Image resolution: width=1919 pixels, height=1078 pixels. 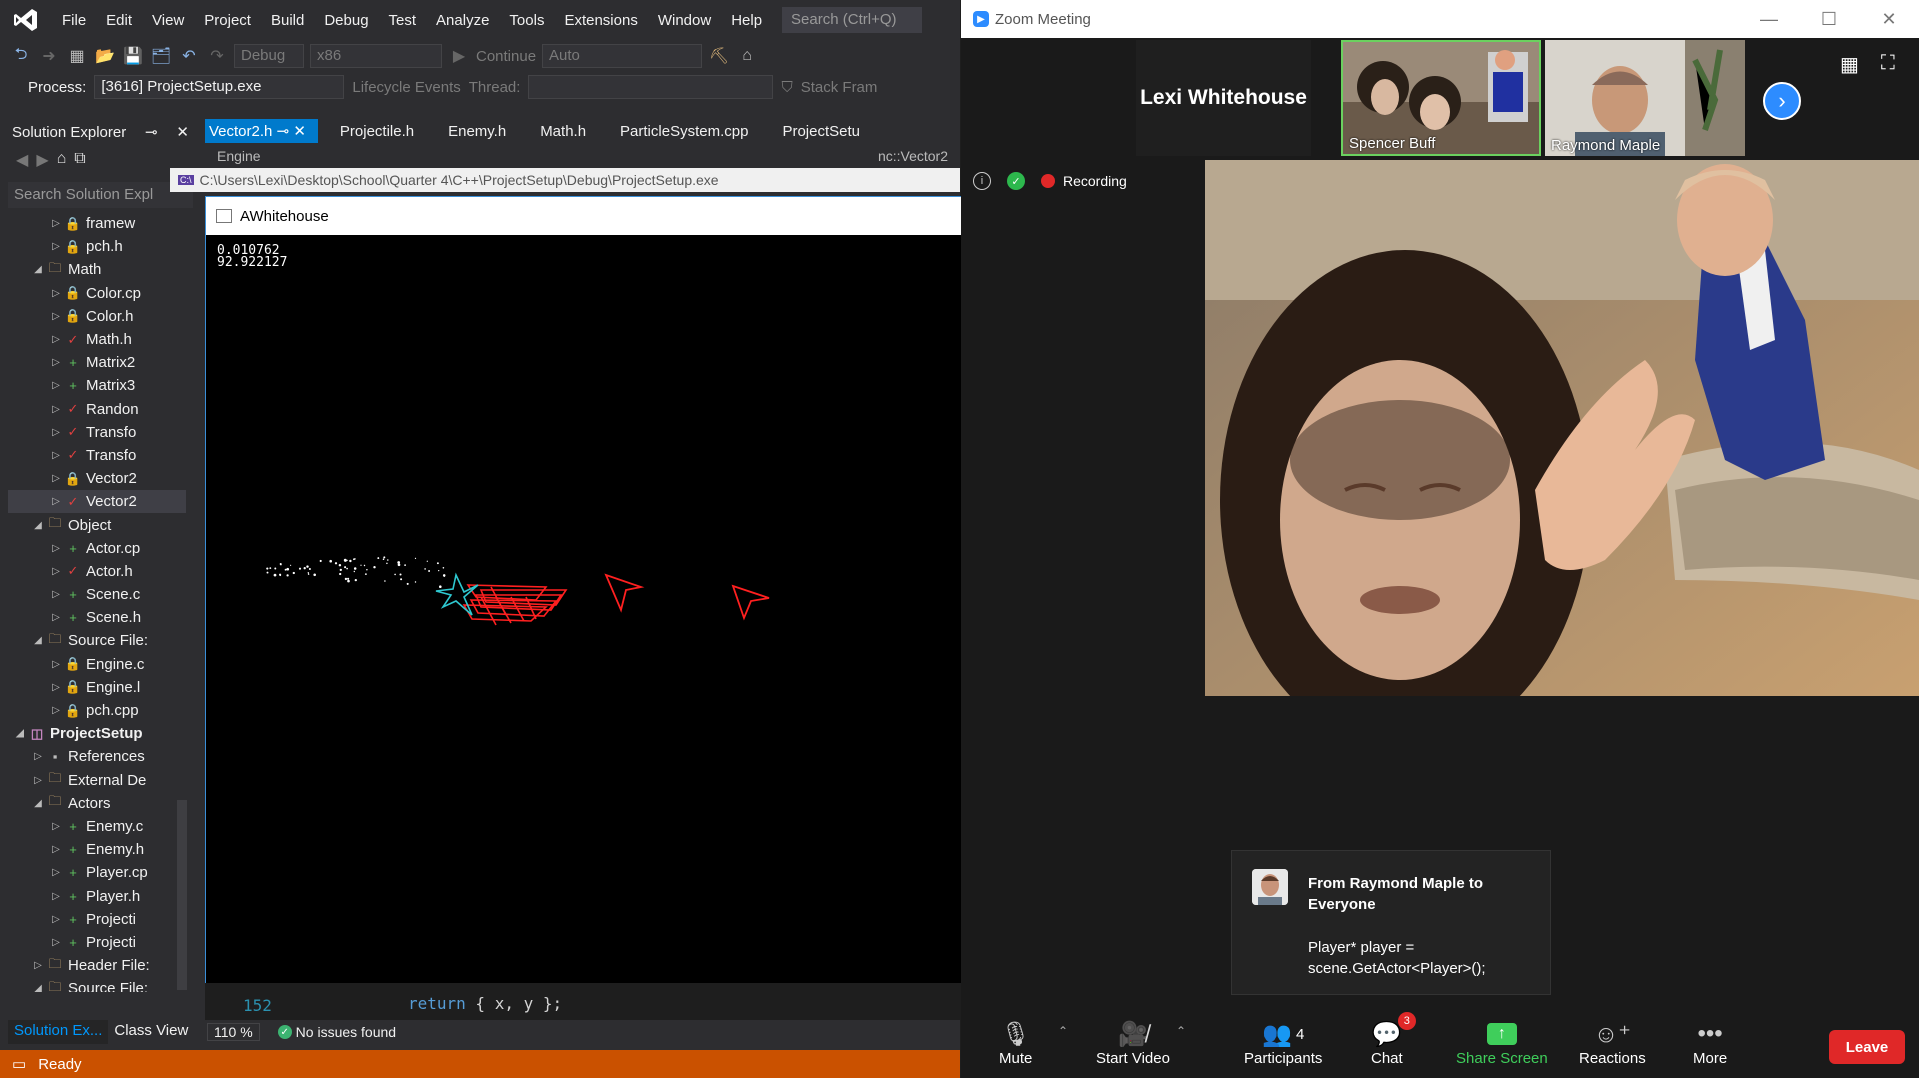 I want to click on participants-button: 👥 4 Participants, so click(x=1283, y=1043).